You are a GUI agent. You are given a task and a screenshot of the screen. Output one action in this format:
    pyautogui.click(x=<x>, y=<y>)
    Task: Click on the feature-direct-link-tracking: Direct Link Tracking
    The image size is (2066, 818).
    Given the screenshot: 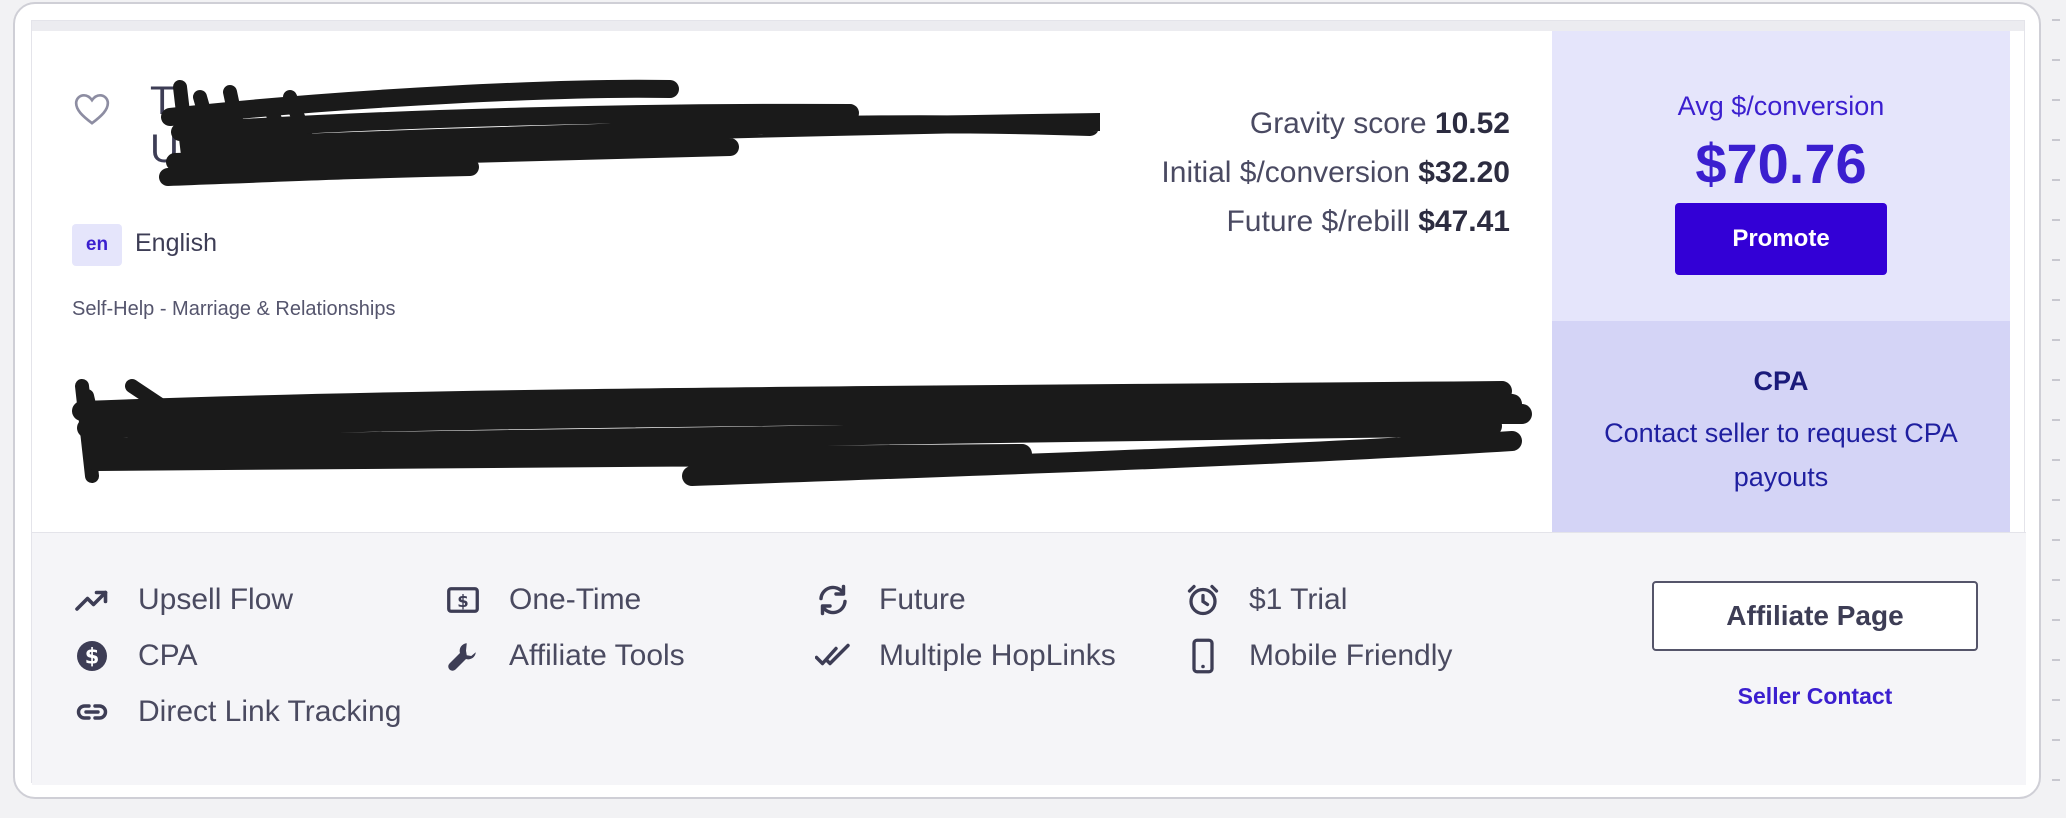 What is the action you would take?
    pyautogui.click(x=236, y=712)
    